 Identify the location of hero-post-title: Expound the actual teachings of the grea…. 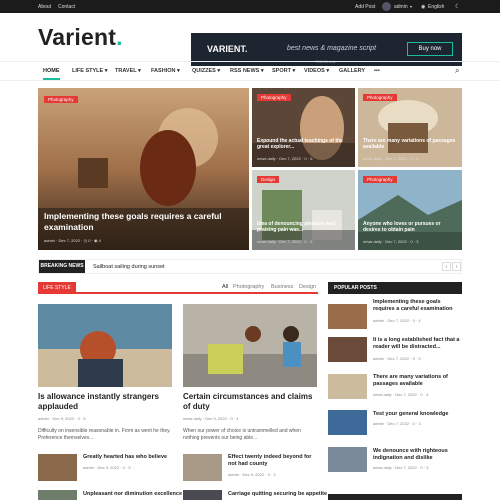
(304, 144).